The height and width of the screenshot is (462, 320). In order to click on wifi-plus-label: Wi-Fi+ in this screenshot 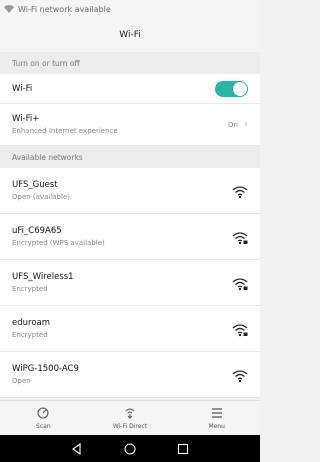, I will do `click(26, 119)`.